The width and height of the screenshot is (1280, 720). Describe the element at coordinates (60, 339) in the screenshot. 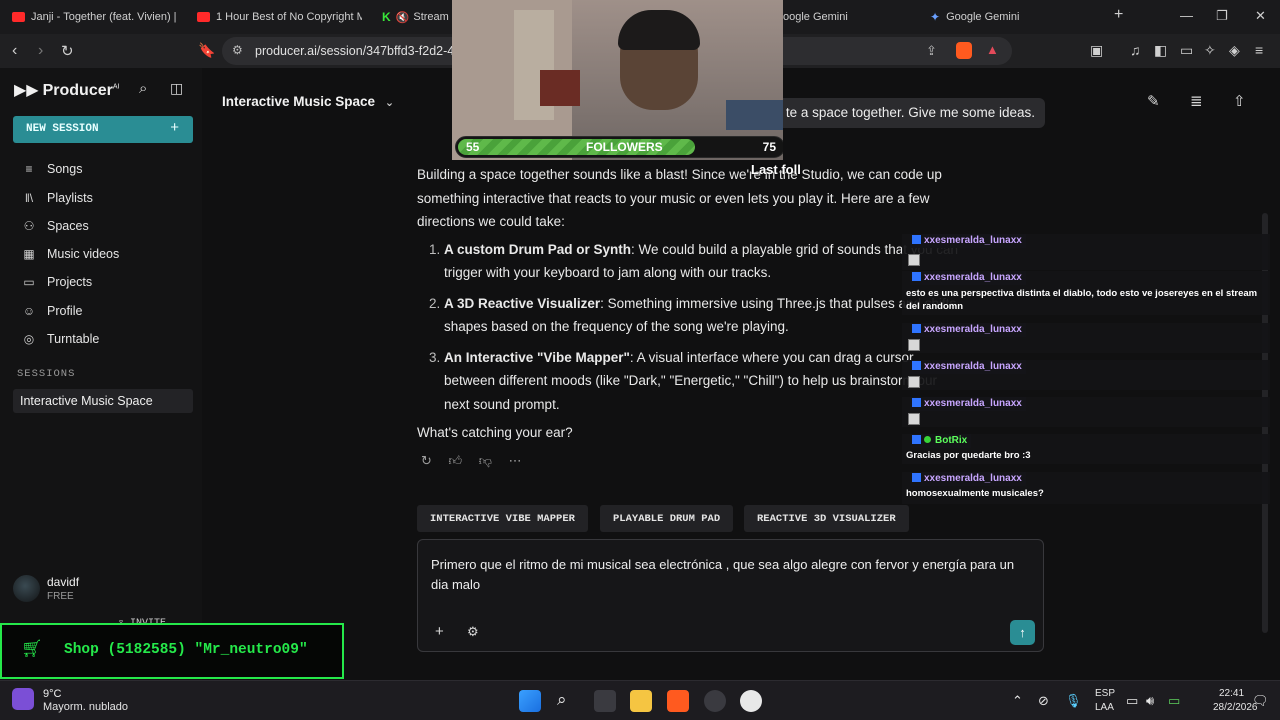

I see `sidebar-item-turntable: ◎ Turntable` at that location.